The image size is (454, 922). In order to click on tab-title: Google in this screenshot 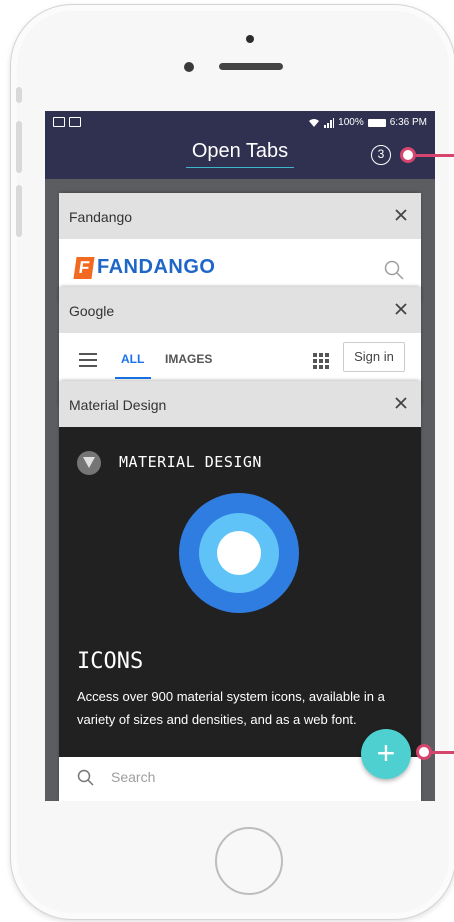, I will do `click(92, 311)`.